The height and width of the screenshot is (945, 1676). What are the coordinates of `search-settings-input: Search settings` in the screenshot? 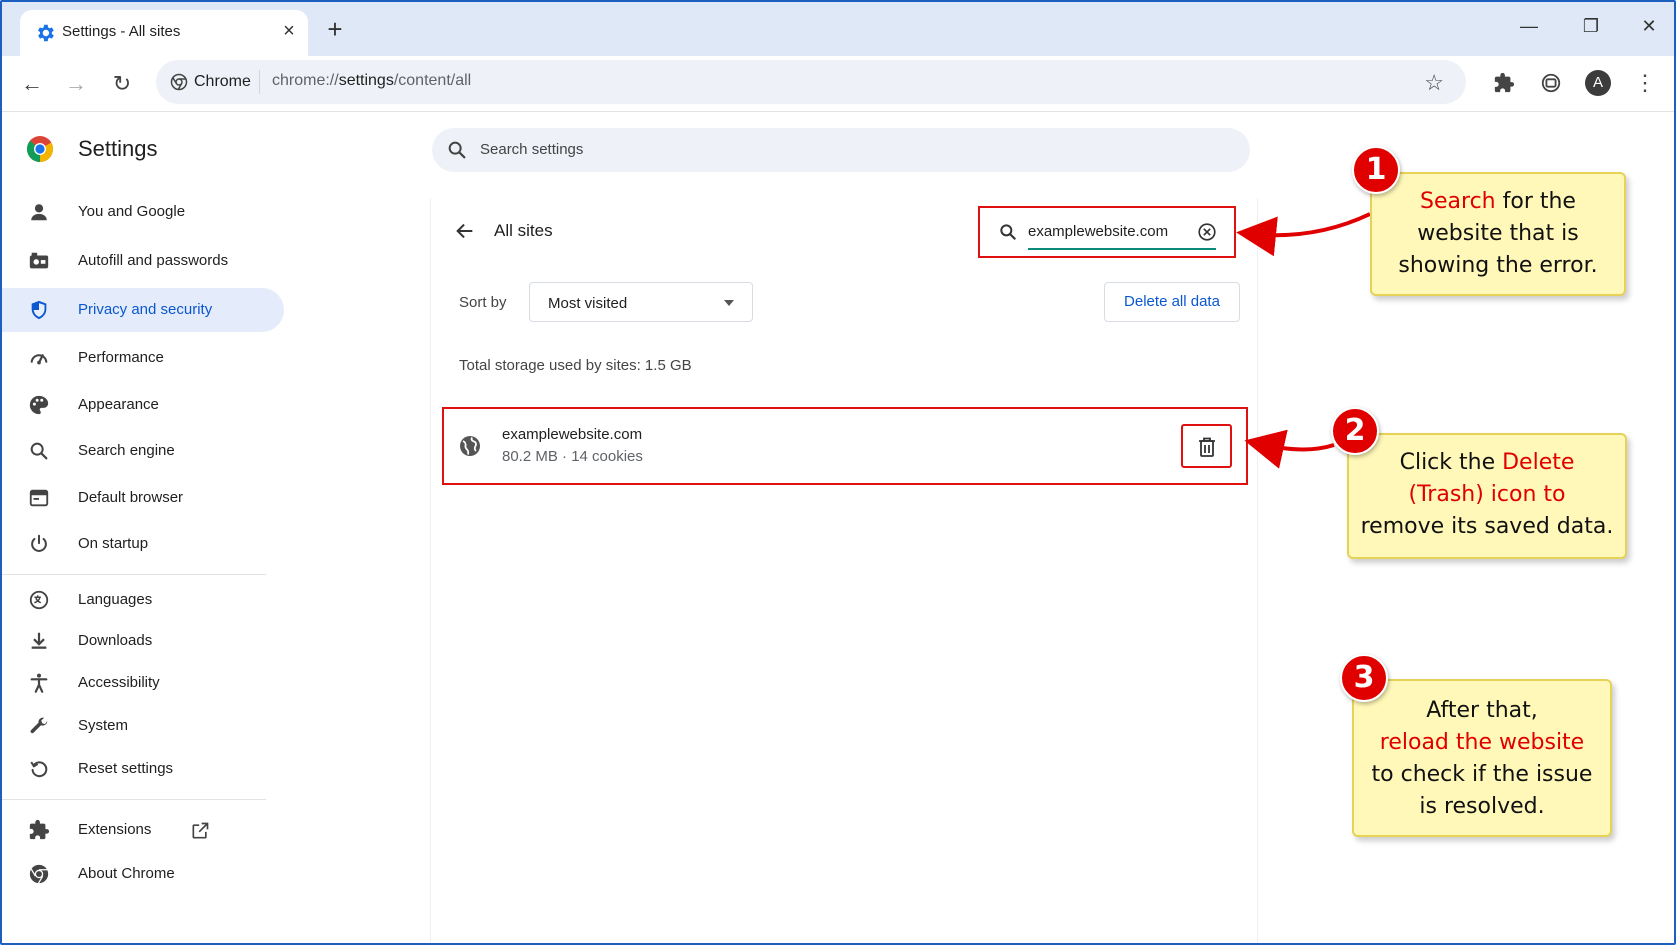 It's located at (841, 150).